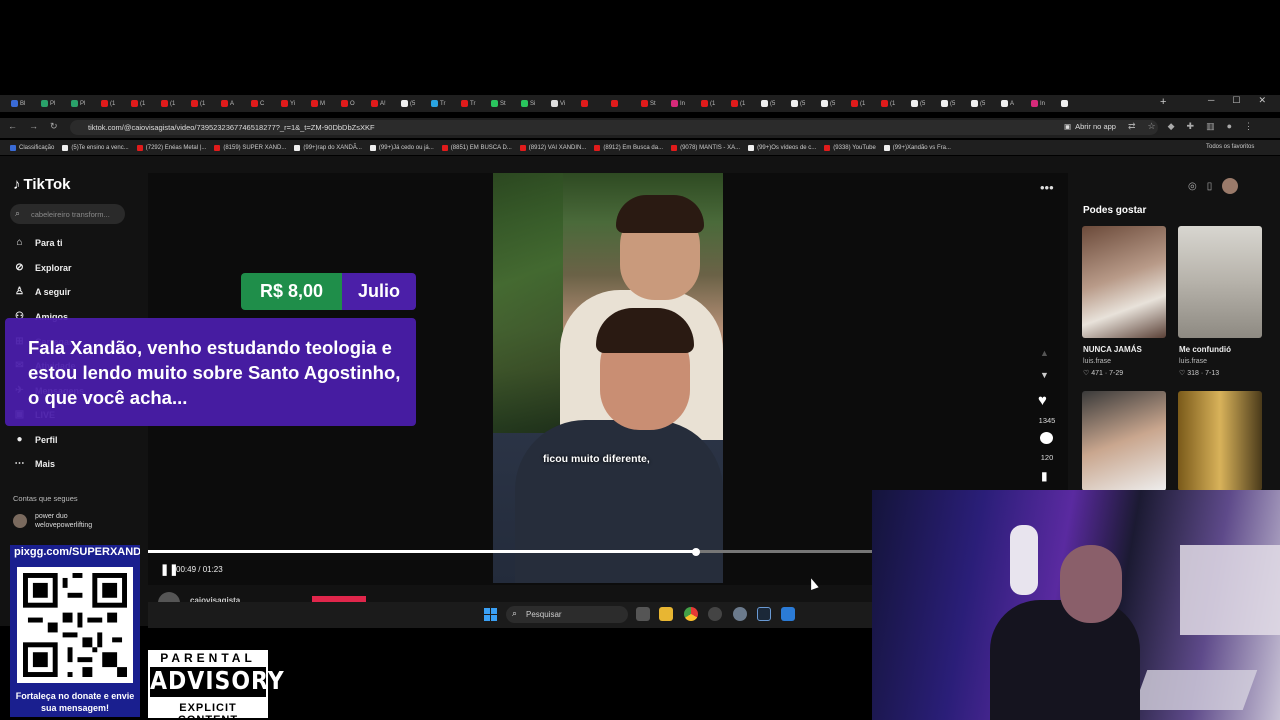 This screenshot has width=1280, height=720. What do you see at coordinates (1044, 476) in the screenshot?
I see `bookmark-icon: ▮` at bounding box center [1044, 476].